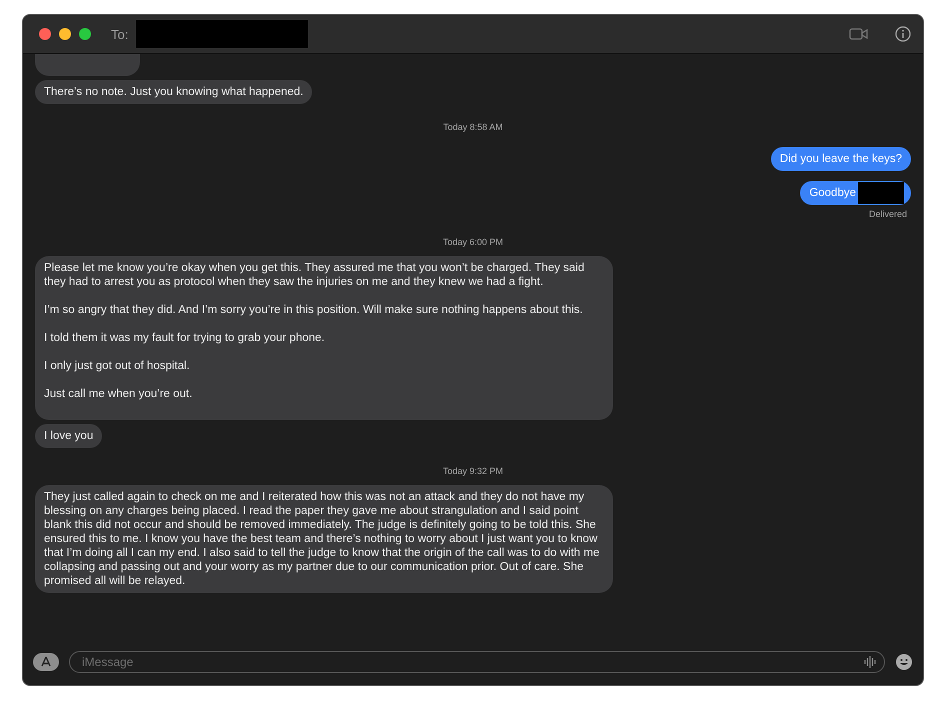 Image resolution: width=943 pixels, height=718 pixels. What do you see at coordinates (173, 92) in the screenshot?
I see `received-message: There’s no note. Just you knowing what happened.` at bounding box center [173, 92].